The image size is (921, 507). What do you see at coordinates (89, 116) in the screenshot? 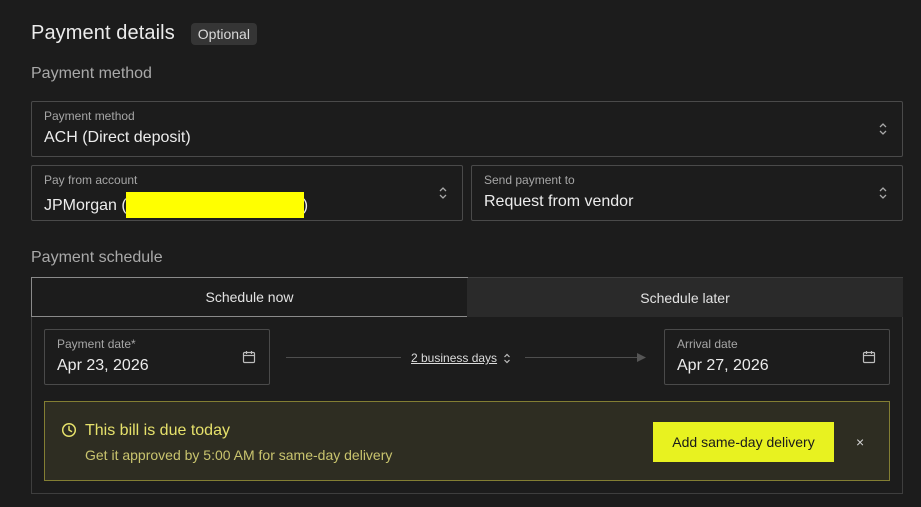
I see `payment-method-field-label: Payment method` at bounding box center [89, 116].